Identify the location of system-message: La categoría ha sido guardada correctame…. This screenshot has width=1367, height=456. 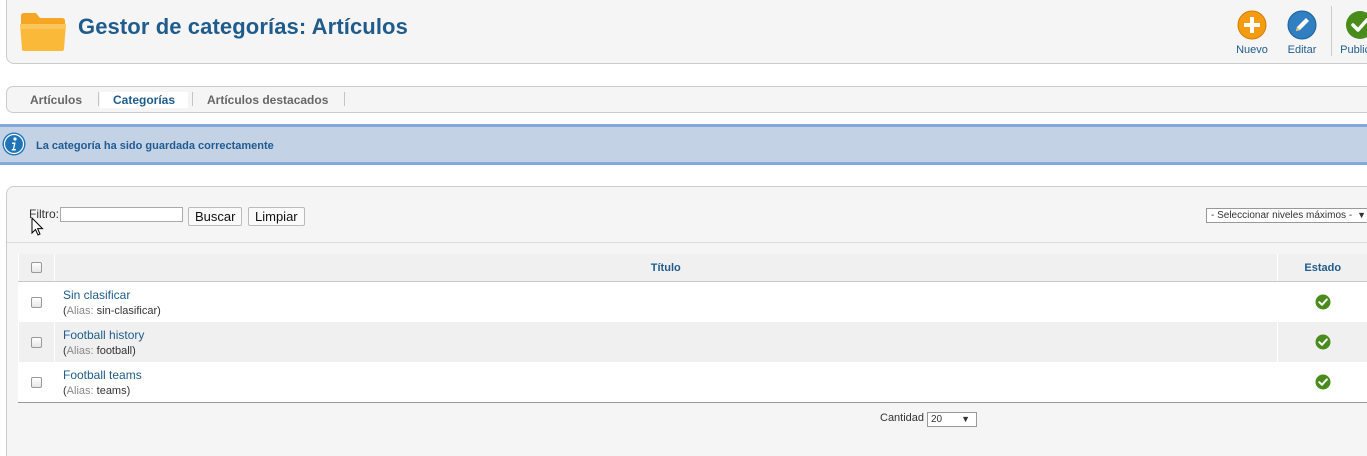
(683, 144).